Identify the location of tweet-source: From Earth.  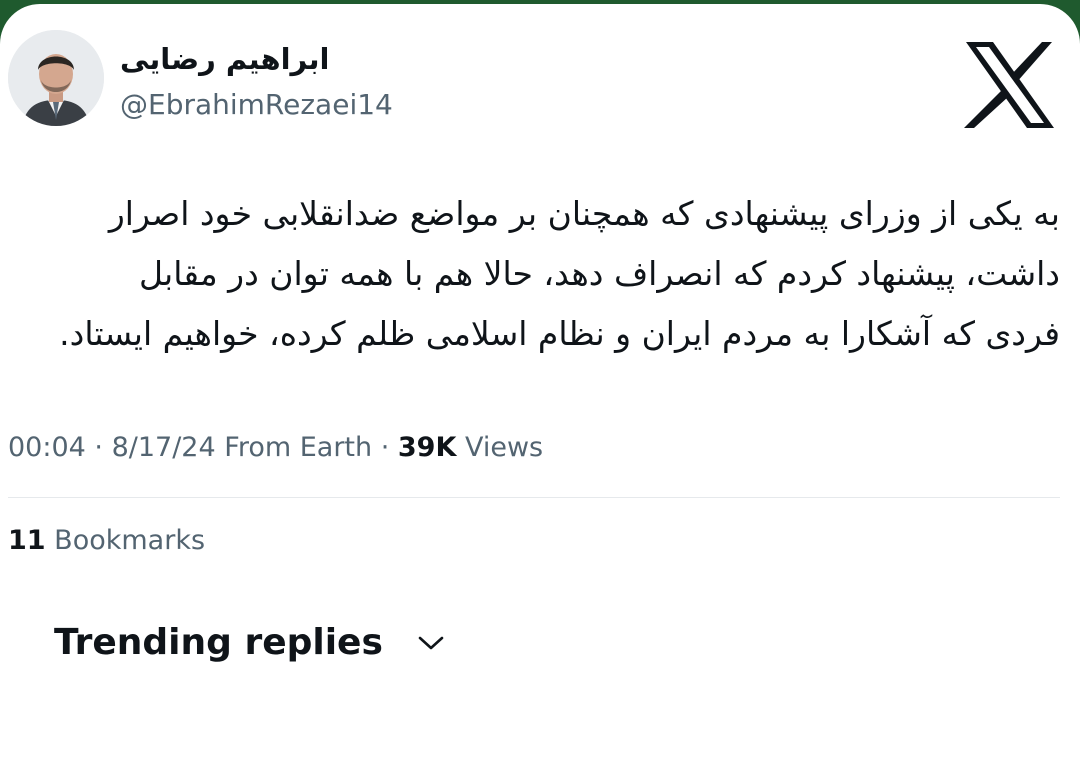
(298, 447).